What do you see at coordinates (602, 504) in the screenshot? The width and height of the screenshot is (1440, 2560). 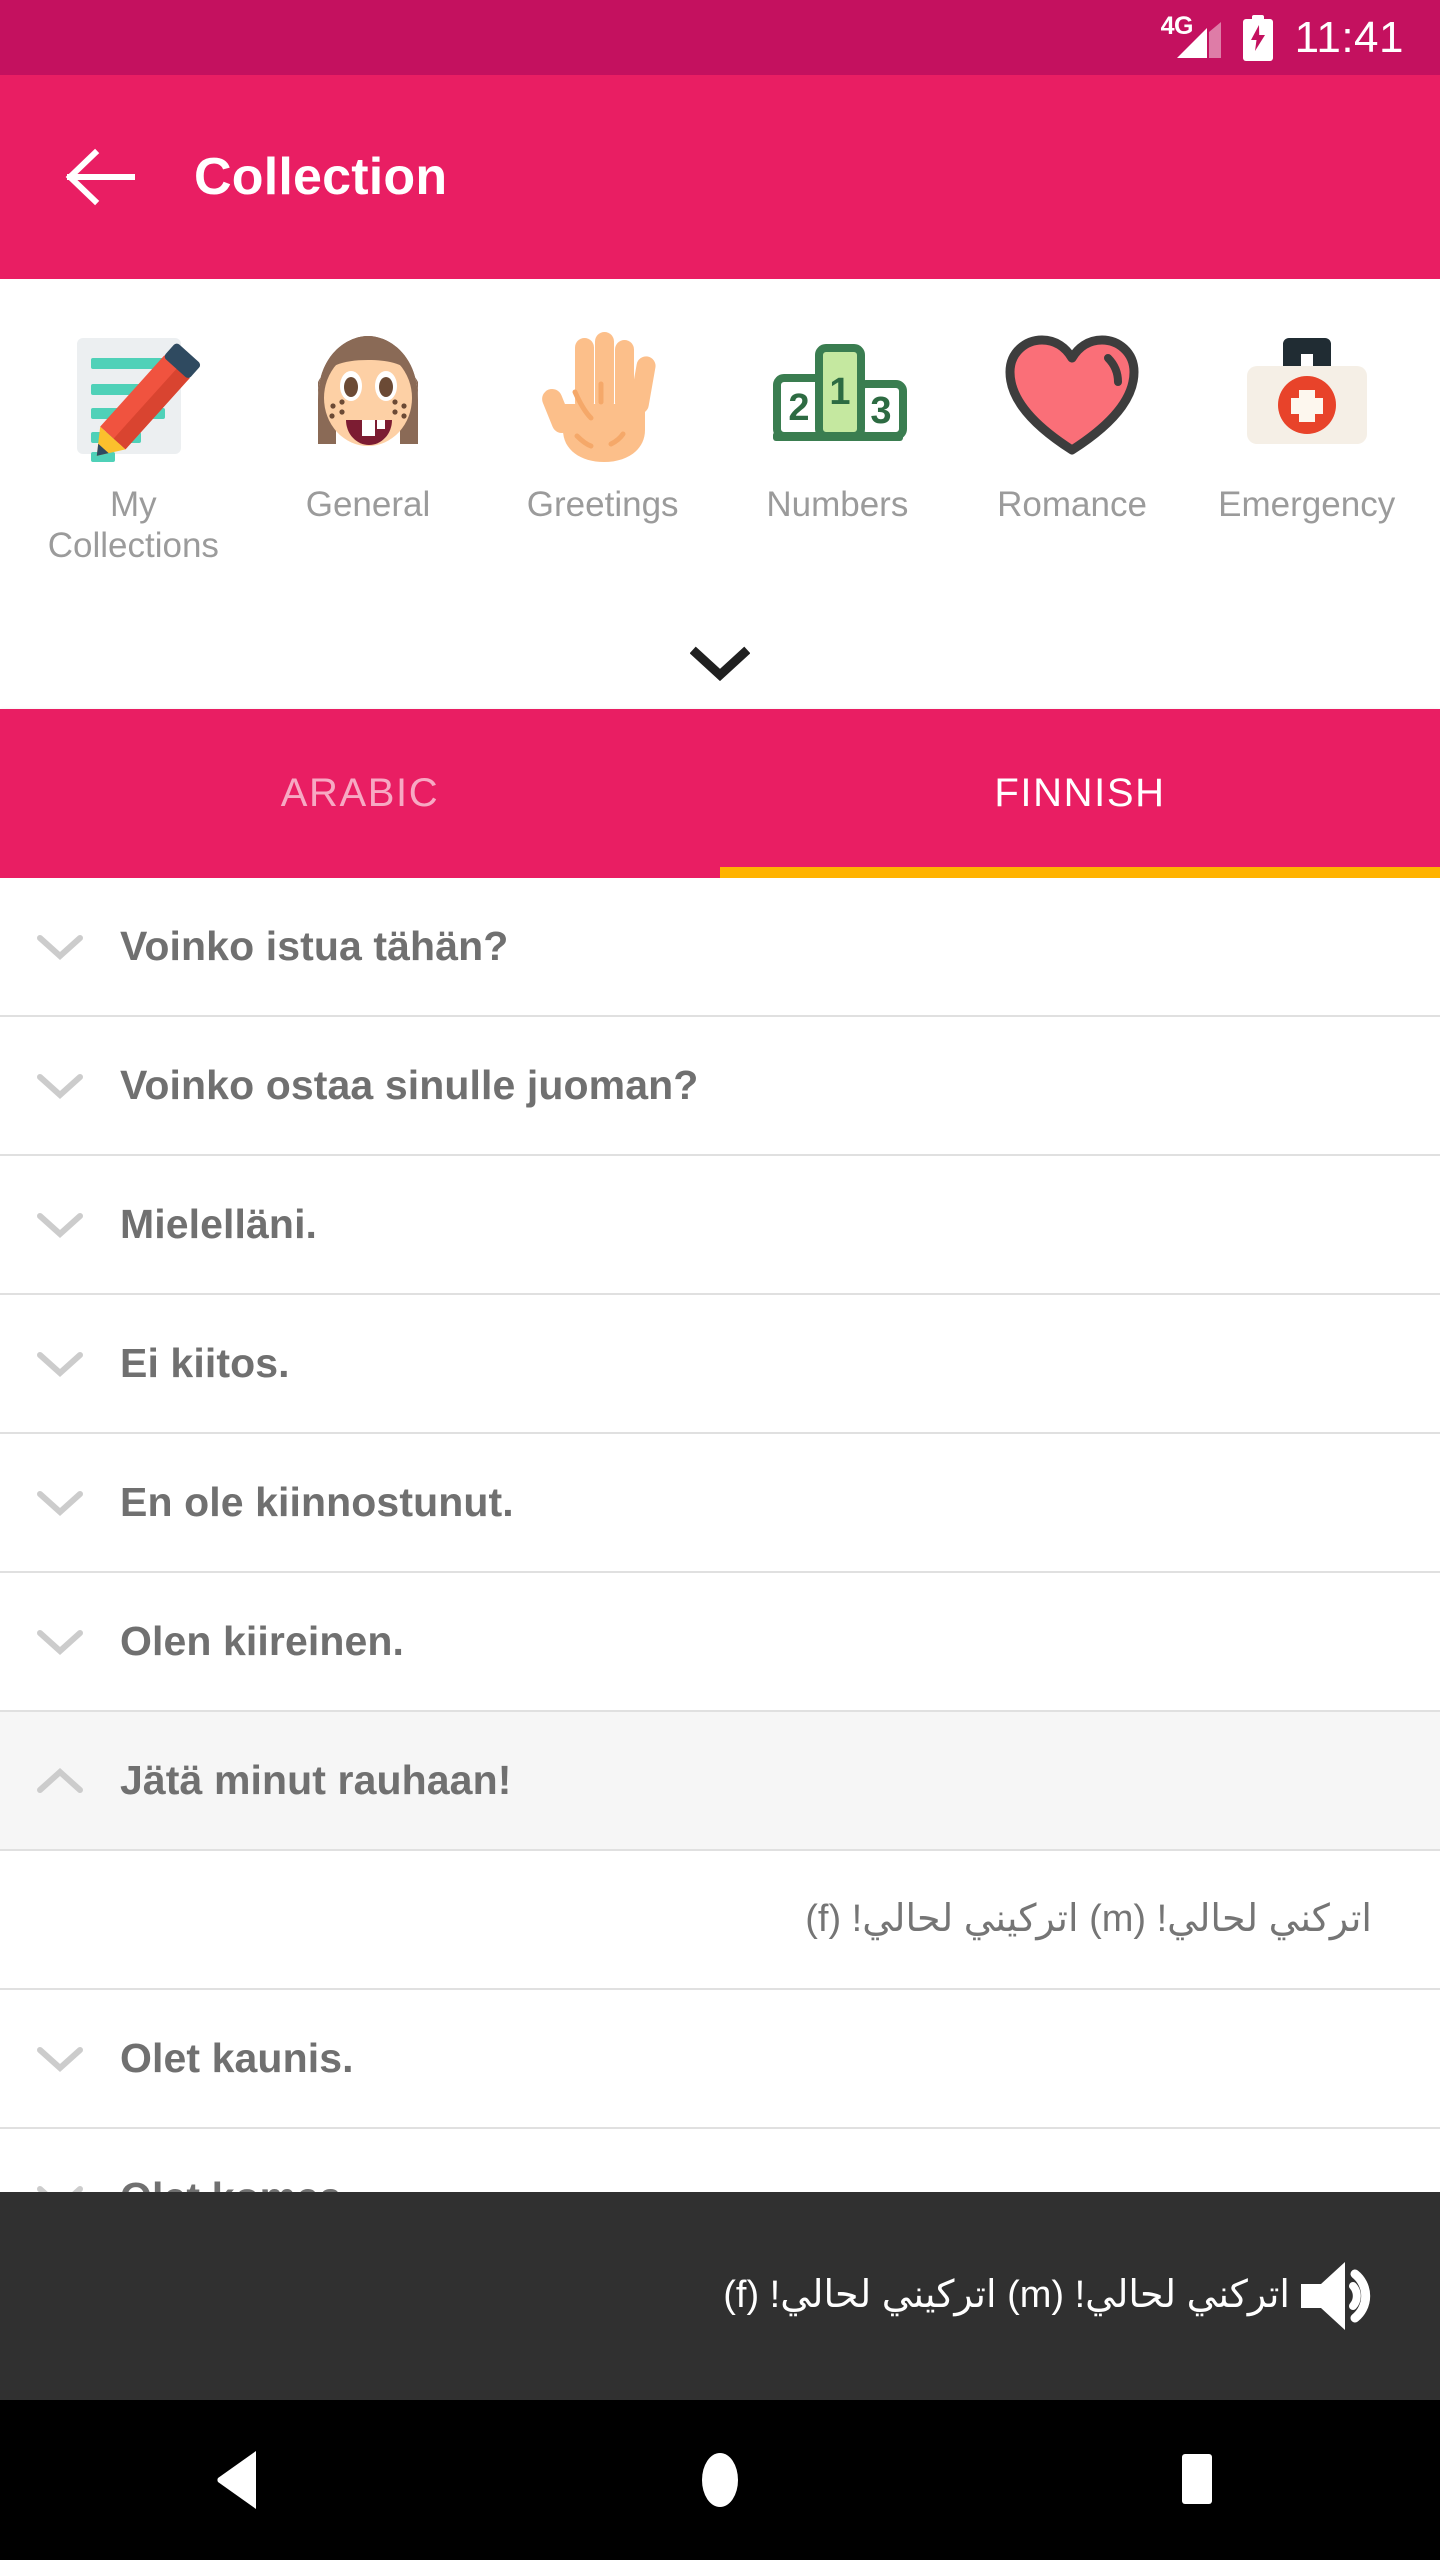 I see `category-label: Greetings` at bounding box center [602, 504].